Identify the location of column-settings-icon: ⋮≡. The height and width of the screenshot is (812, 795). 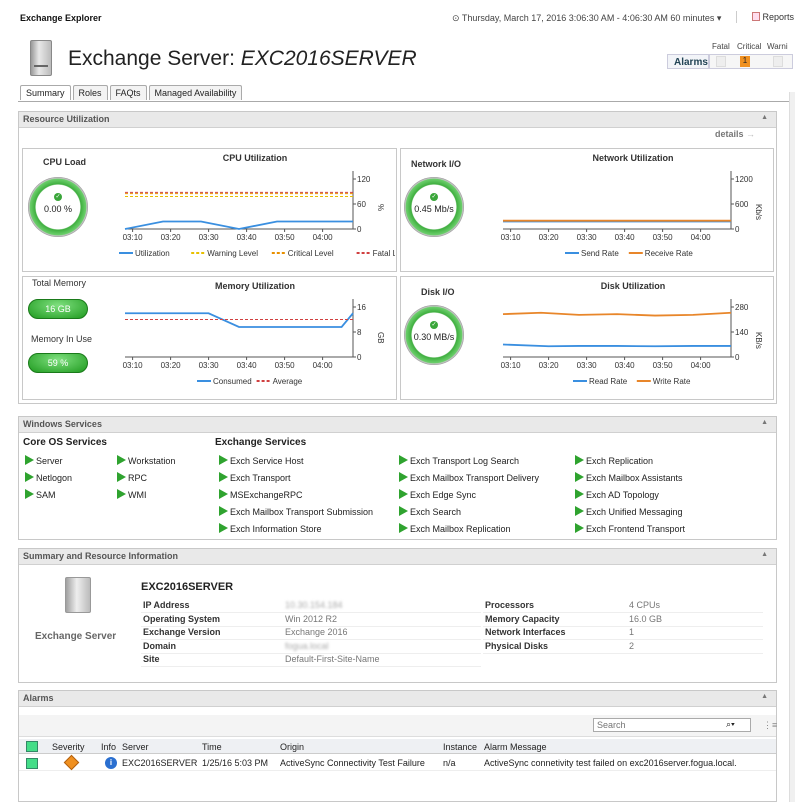
(770, 725).